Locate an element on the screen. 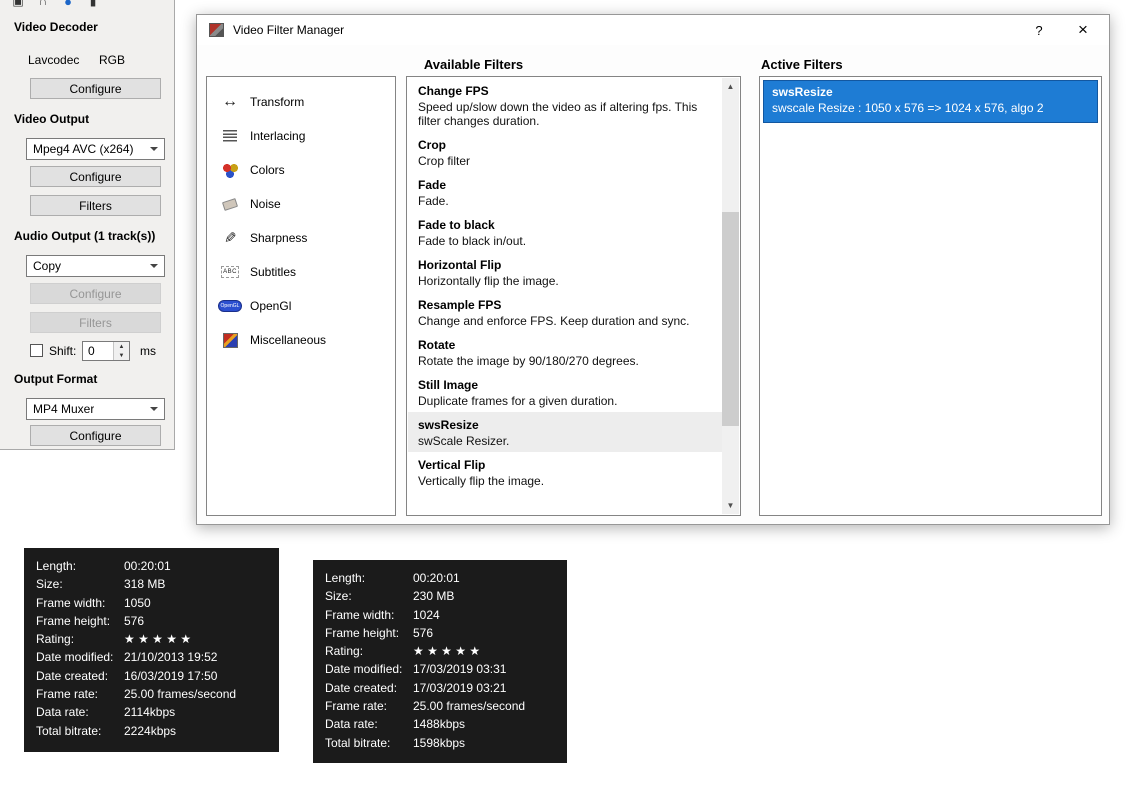 This screenshot has width=1126, height=788. colors-icon is located at coordinates (230, 170).